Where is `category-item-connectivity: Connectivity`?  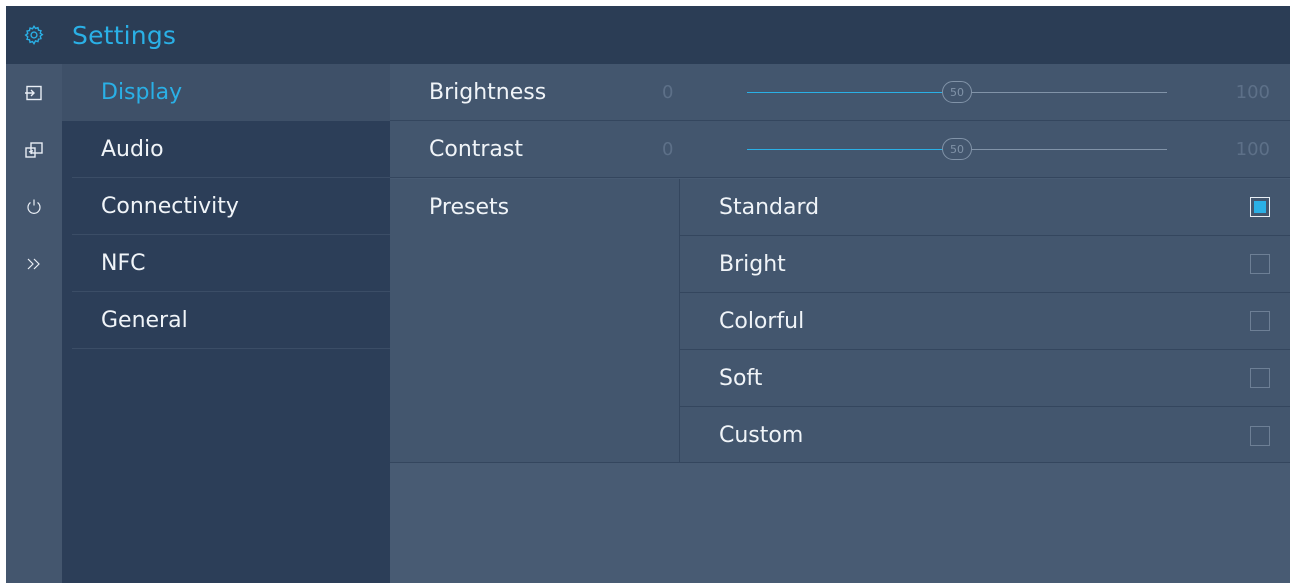 category-item-connectivity: Connectivity is located at coordinates (231, 206).